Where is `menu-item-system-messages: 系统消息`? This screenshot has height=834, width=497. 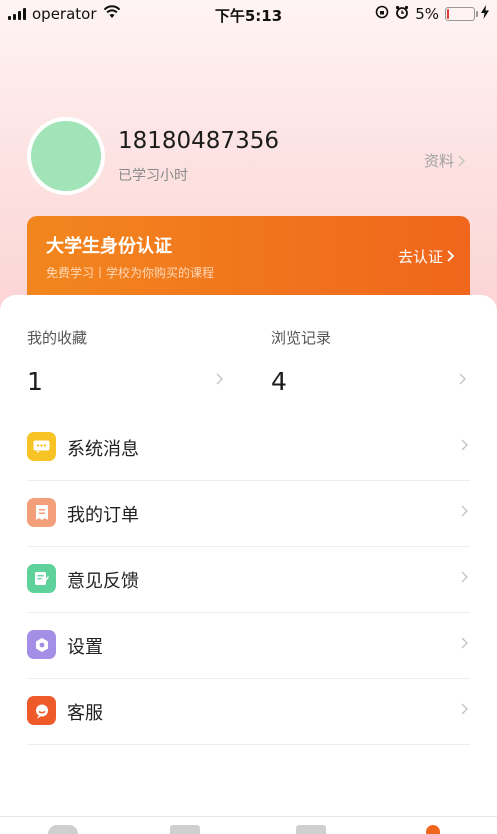
menu-item-system-messages: 系统消息 is located at coordinates (248, 448).